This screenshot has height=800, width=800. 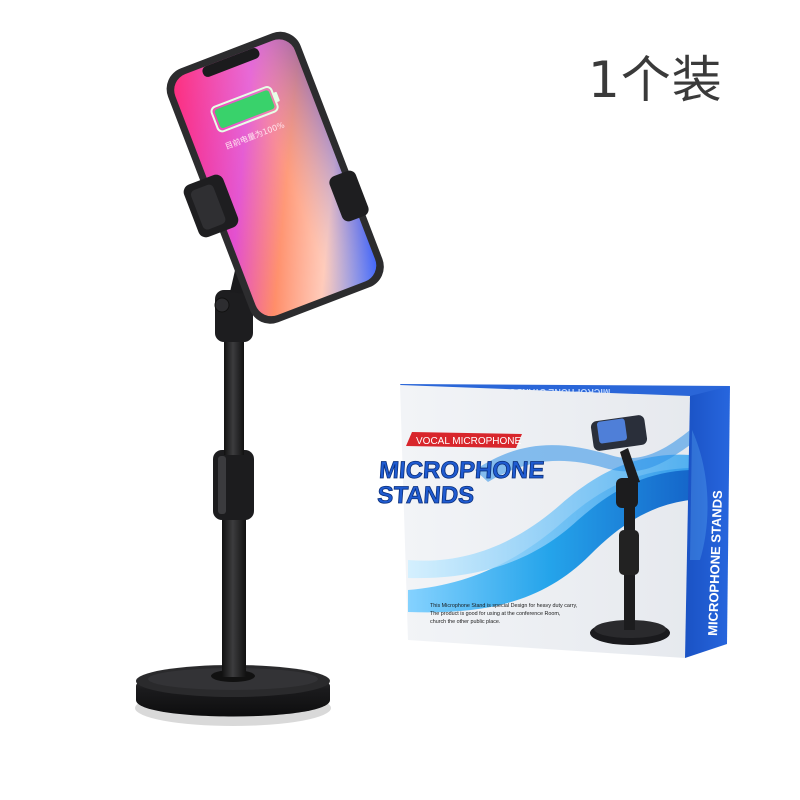 I want to click on collar-highlight, so click(x=222, y=485).